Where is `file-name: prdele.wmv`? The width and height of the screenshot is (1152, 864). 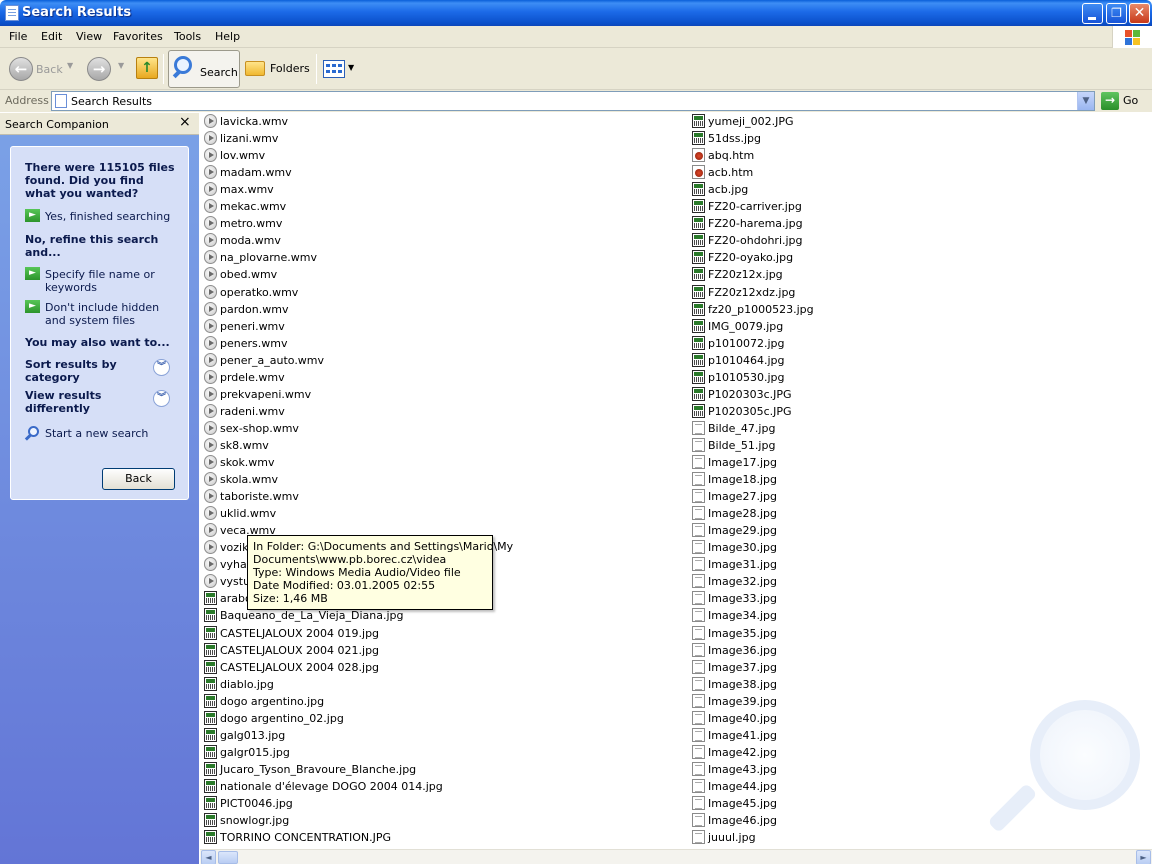
file-name: prdele.wmv is located at coordinates (252, 377).